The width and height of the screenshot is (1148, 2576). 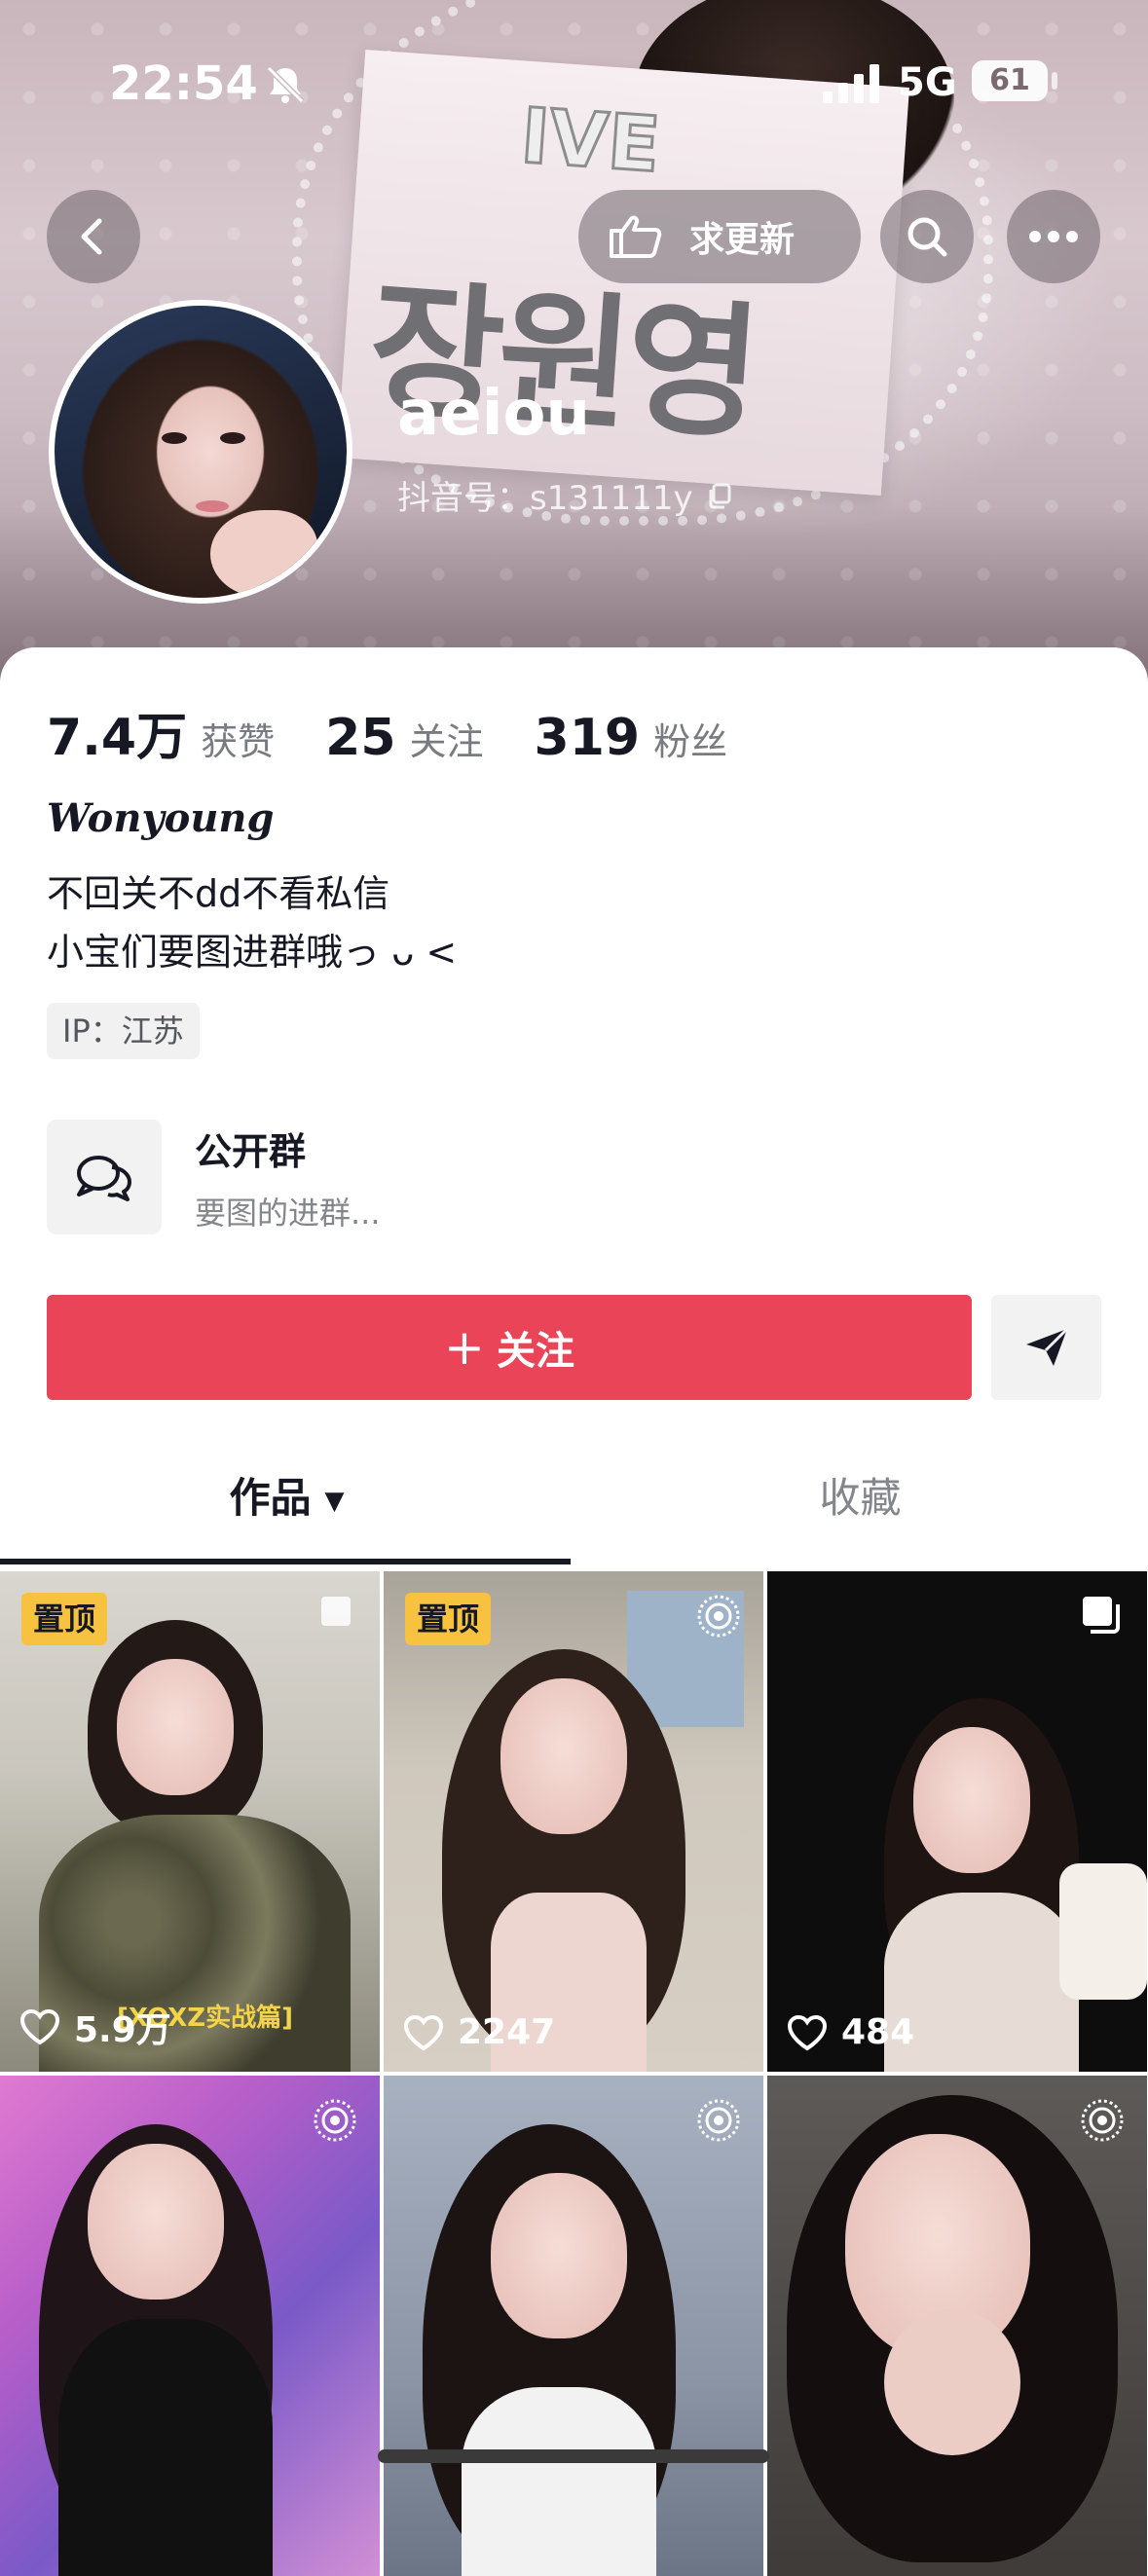 What do you see at coordinates (591, 142) in the screenshot?
I see `banner-card-brand: IVE` at bounding box center [591, 142].